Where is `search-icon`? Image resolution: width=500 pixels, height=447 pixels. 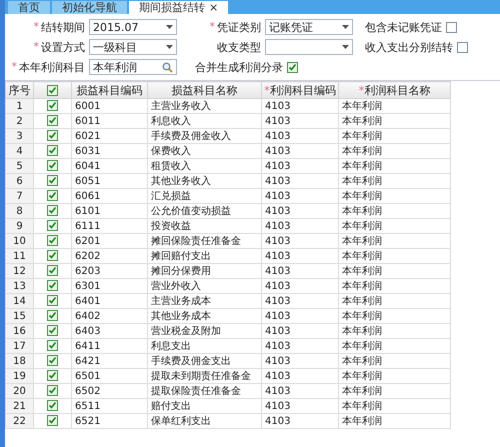 search-icon is located at coordinates (167, 67).